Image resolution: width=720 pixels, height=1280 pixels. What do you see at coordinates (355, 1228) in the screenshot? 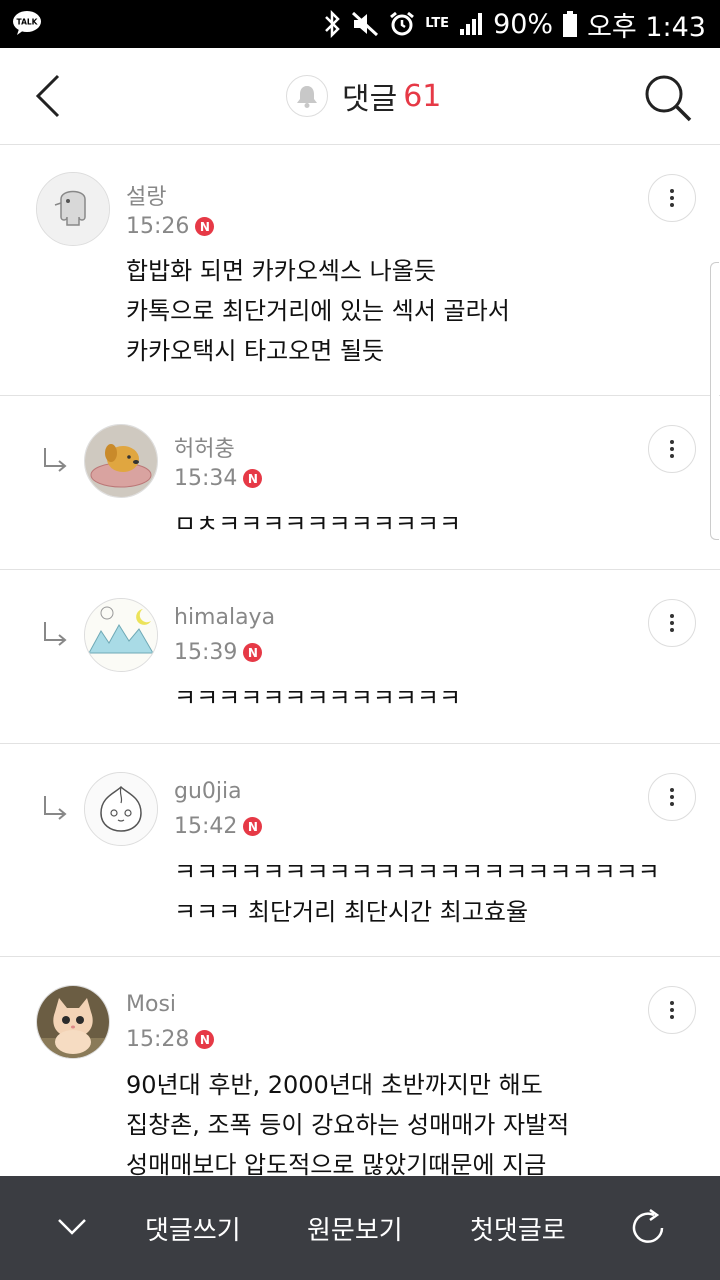
I see `view-original-button: 원문보기` at bounding box center [355, 1228].